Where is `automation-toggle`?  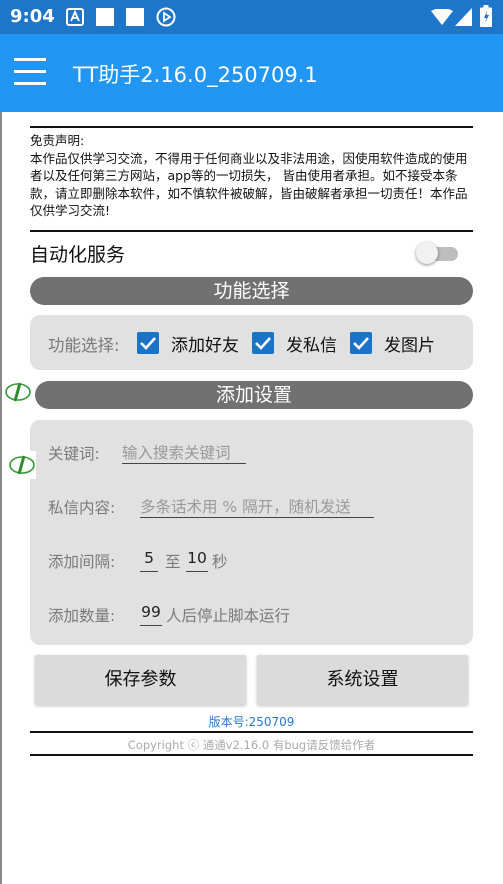 automation-toggle is located at coordinates (438, 253).